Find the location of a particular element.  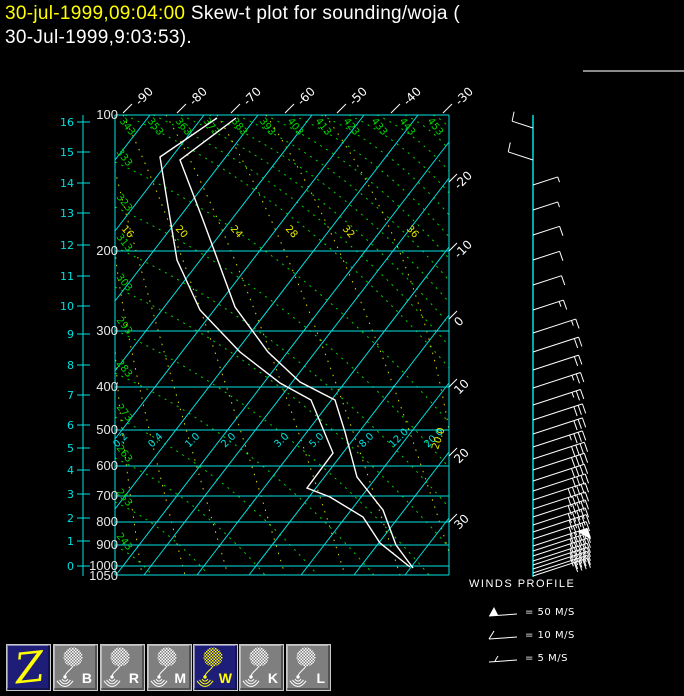

legend-label: = 10 M/S is located at coordinates (550, 635).